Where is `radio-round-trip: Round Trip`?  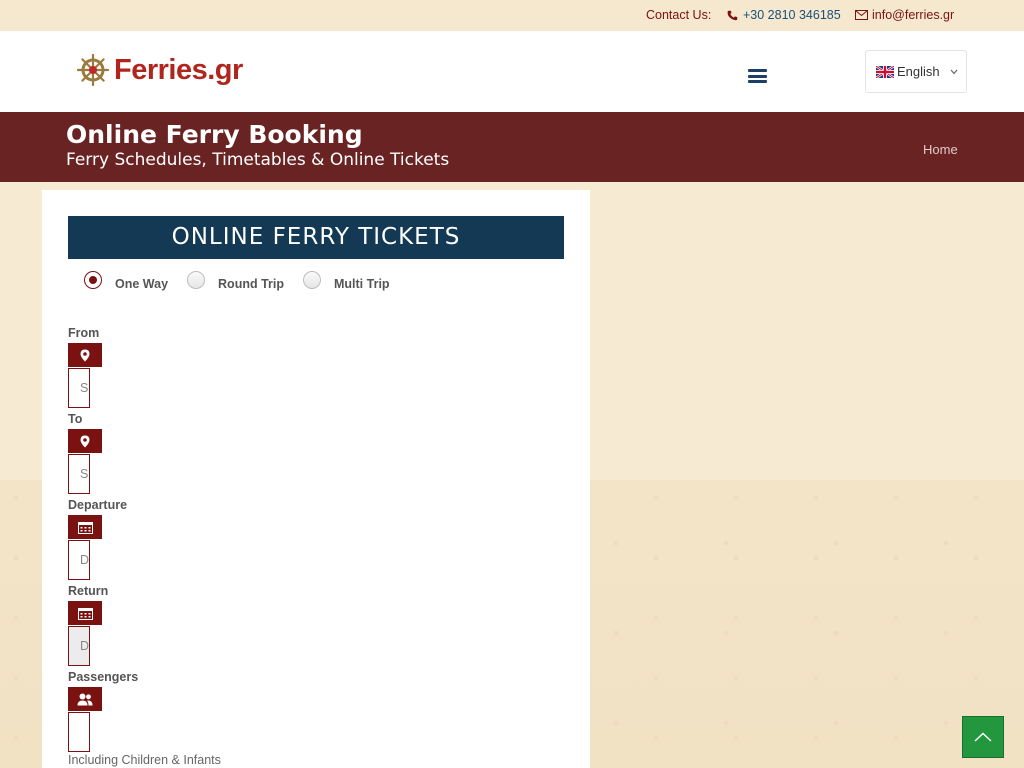
radio-round-trip: Round Trip is located at coordinates (235, 281).